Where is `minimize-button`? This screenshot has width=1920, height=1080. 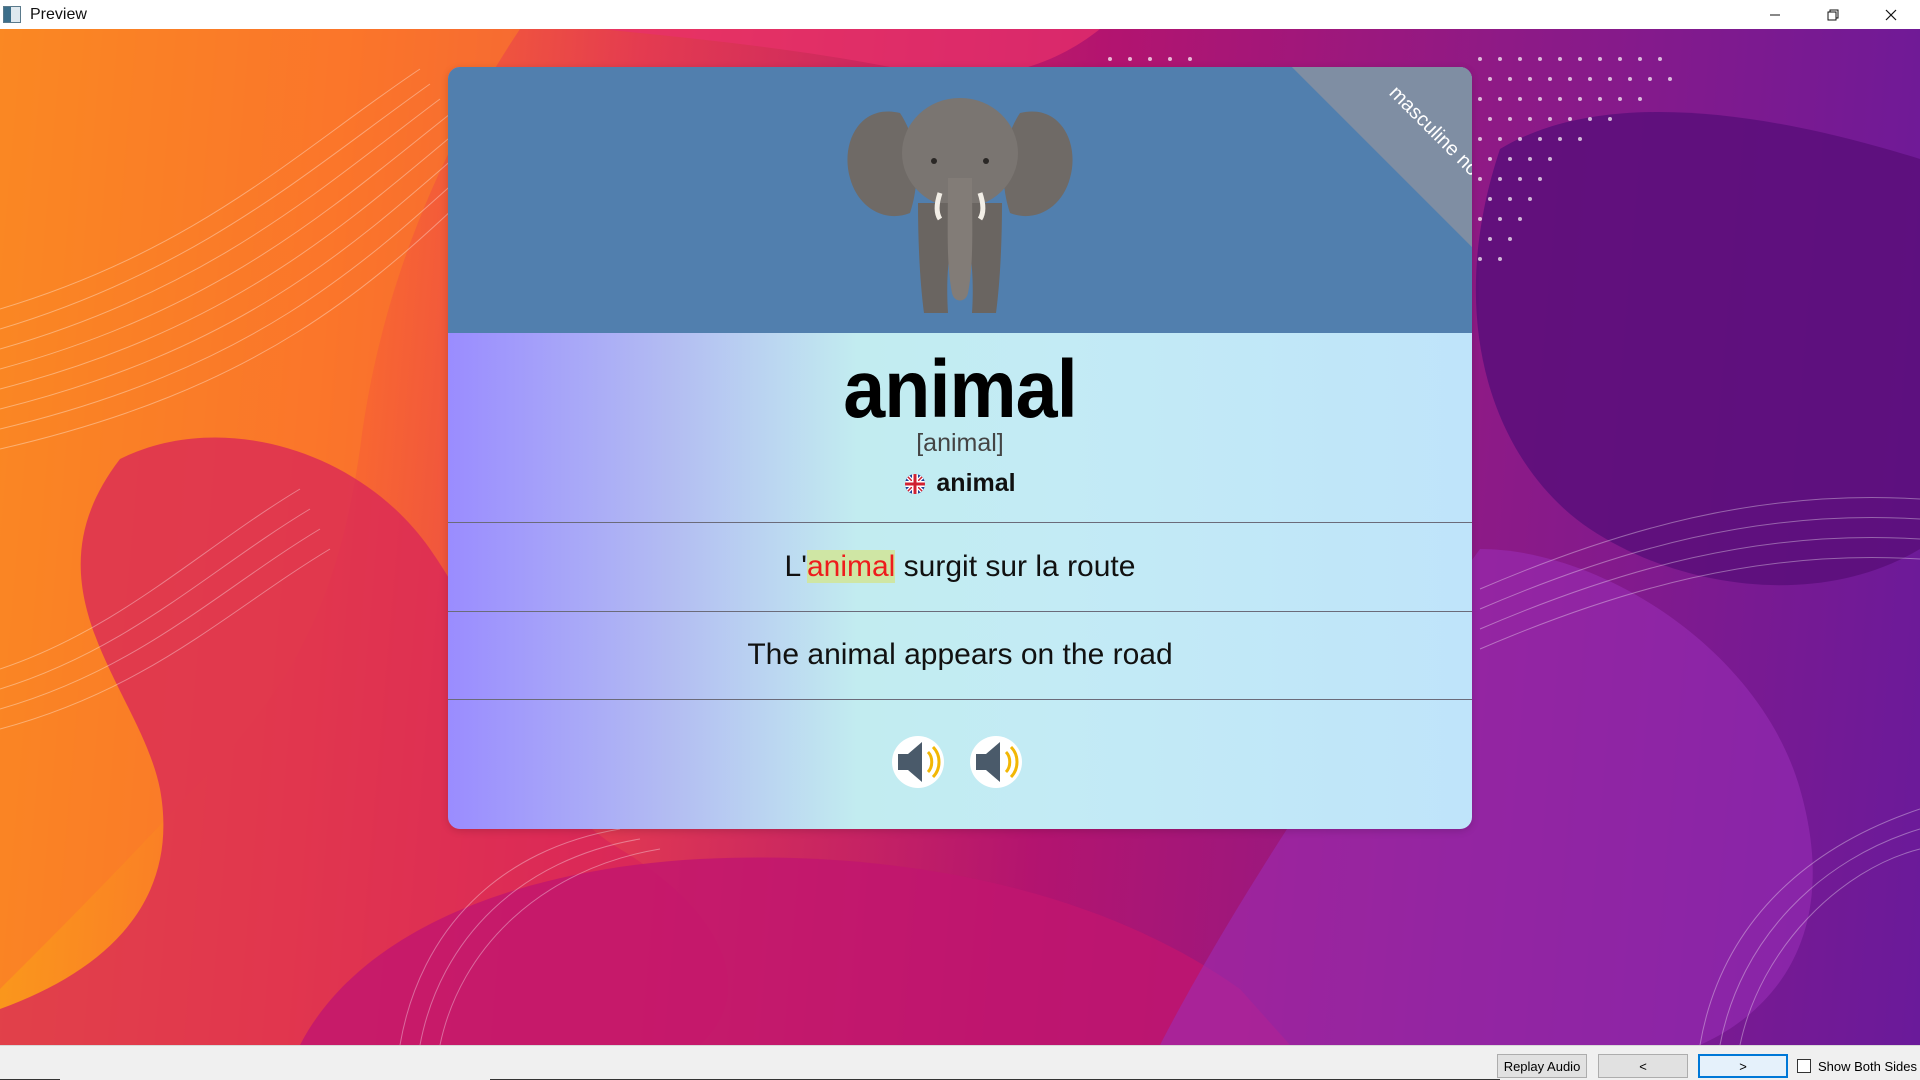
minimize-button is located at coordinates (1775, 14).